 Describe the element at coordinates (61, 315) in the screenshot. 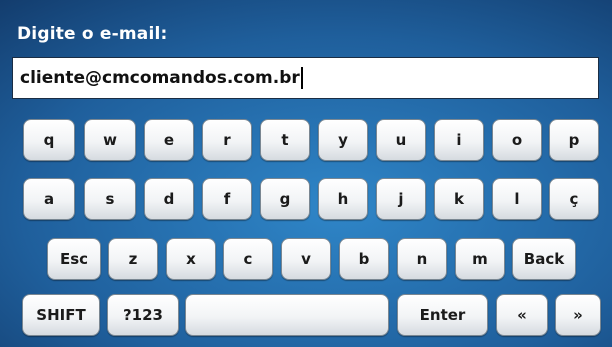

I see `shift-key: SHIFT` at that location.